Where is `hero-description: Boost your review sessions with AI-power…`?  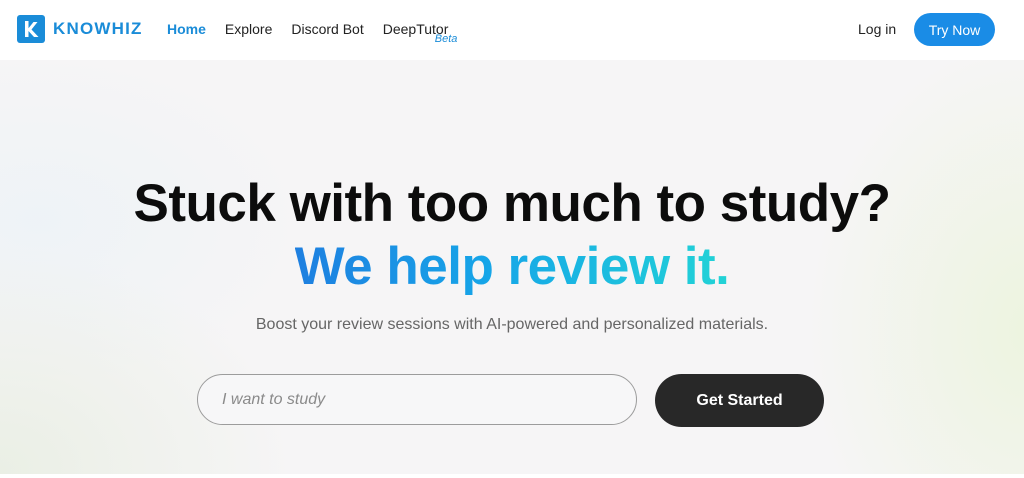 hero-description: Boost your review sessions with AI-power… is located at coordinates (512, 324).